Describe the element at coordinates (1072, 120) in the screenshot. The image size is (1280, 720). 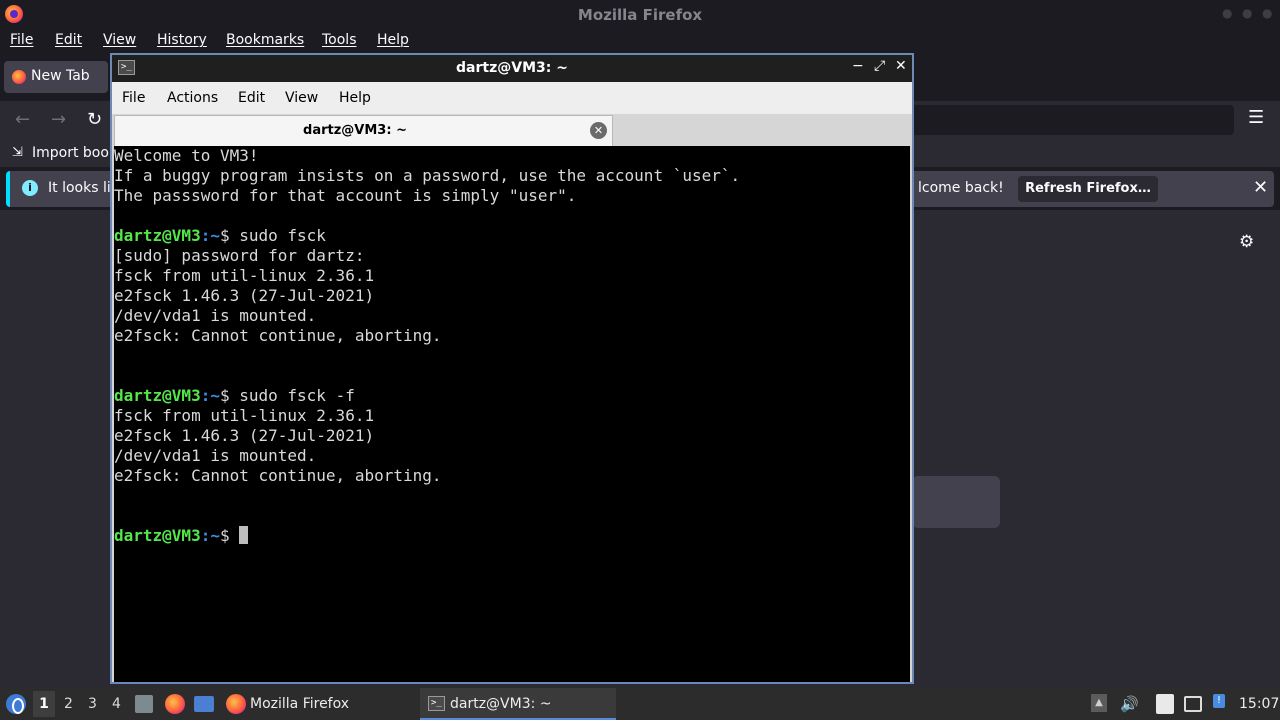
I see `url-bar` at that location.